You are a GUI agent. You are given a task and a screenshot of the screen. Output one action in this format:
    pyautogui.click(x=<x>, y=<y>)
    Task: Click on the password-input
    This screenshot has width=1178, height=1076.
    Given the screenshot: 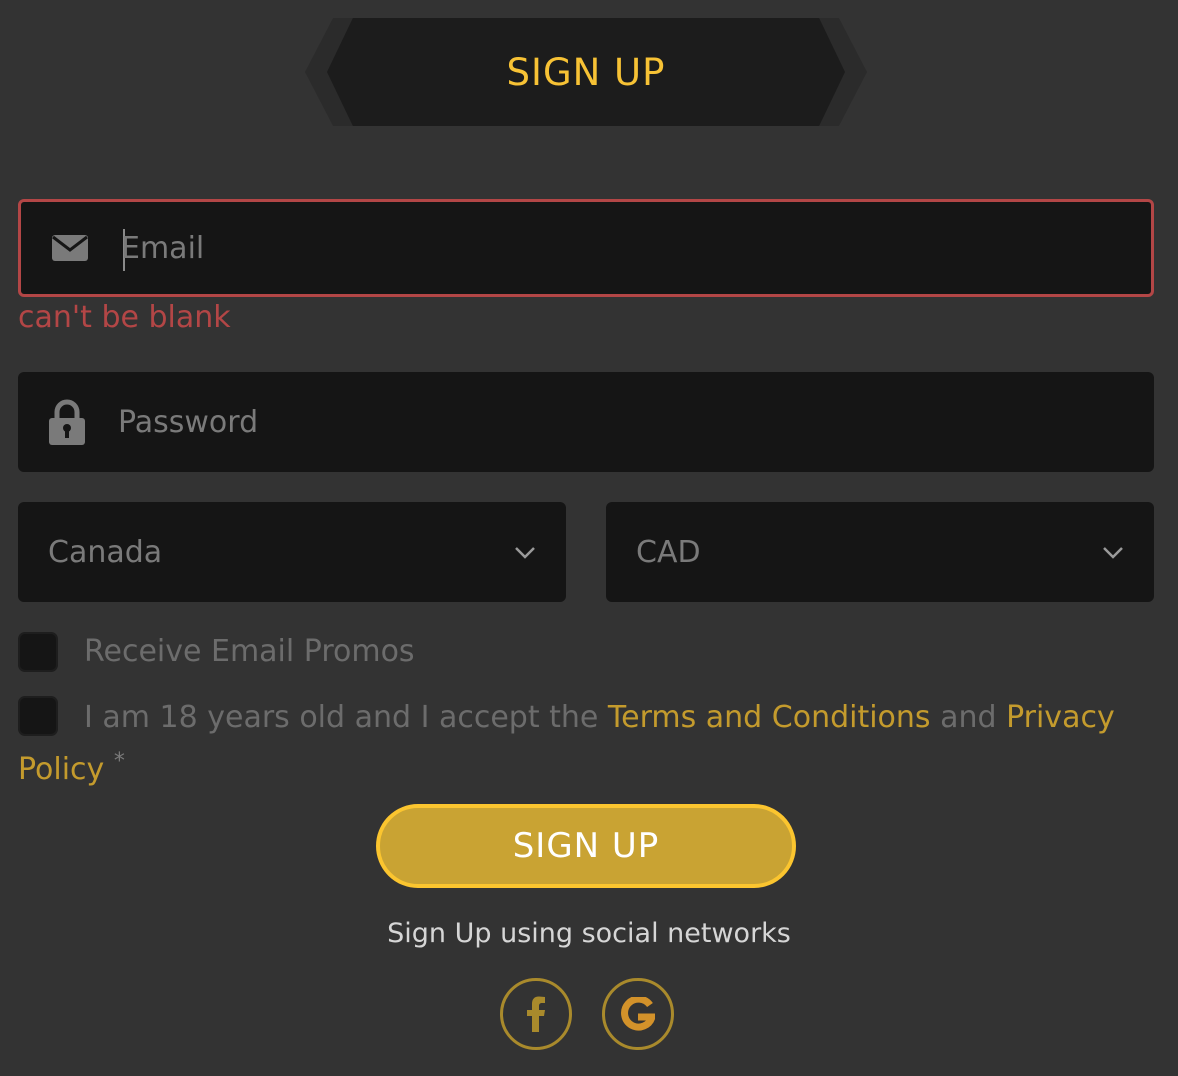 What is the action you would take?
    pyautogui.click(x=626, y=422)
    